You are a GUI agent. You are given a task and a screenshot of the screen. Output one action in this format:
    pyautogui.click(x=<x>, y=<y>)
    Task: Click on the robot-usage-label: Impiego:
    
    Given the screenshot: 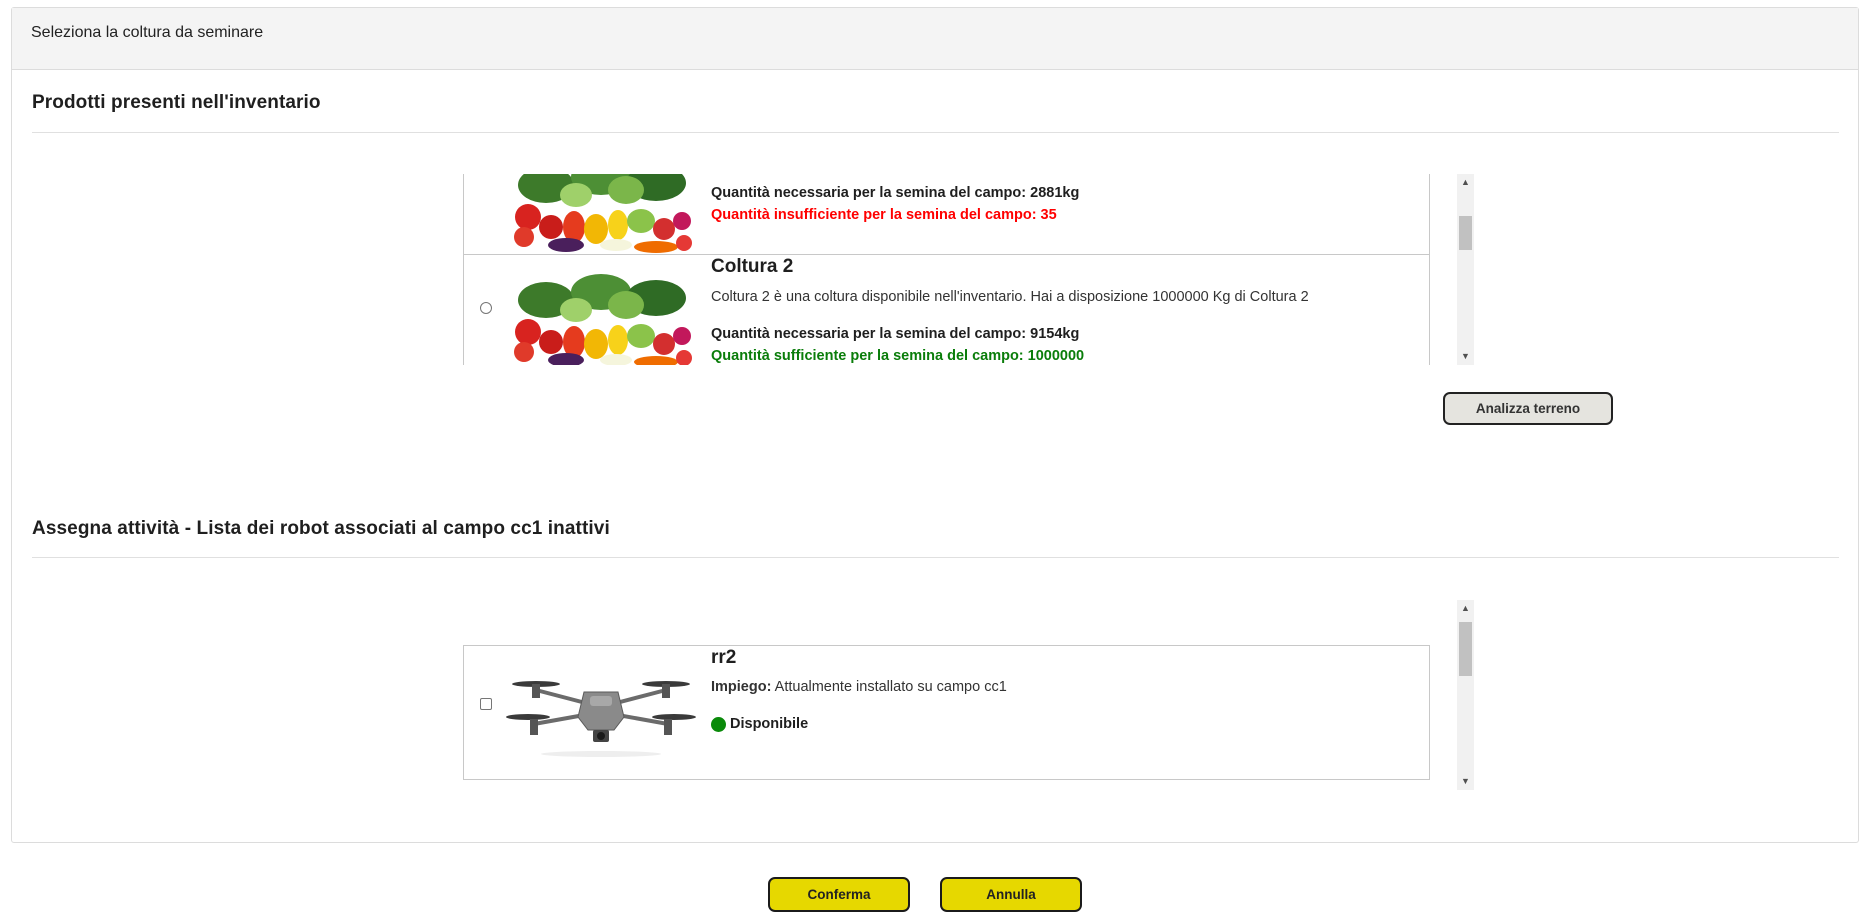 What is the action you would take?
    pyautogui.click(x=741, y=687)
    